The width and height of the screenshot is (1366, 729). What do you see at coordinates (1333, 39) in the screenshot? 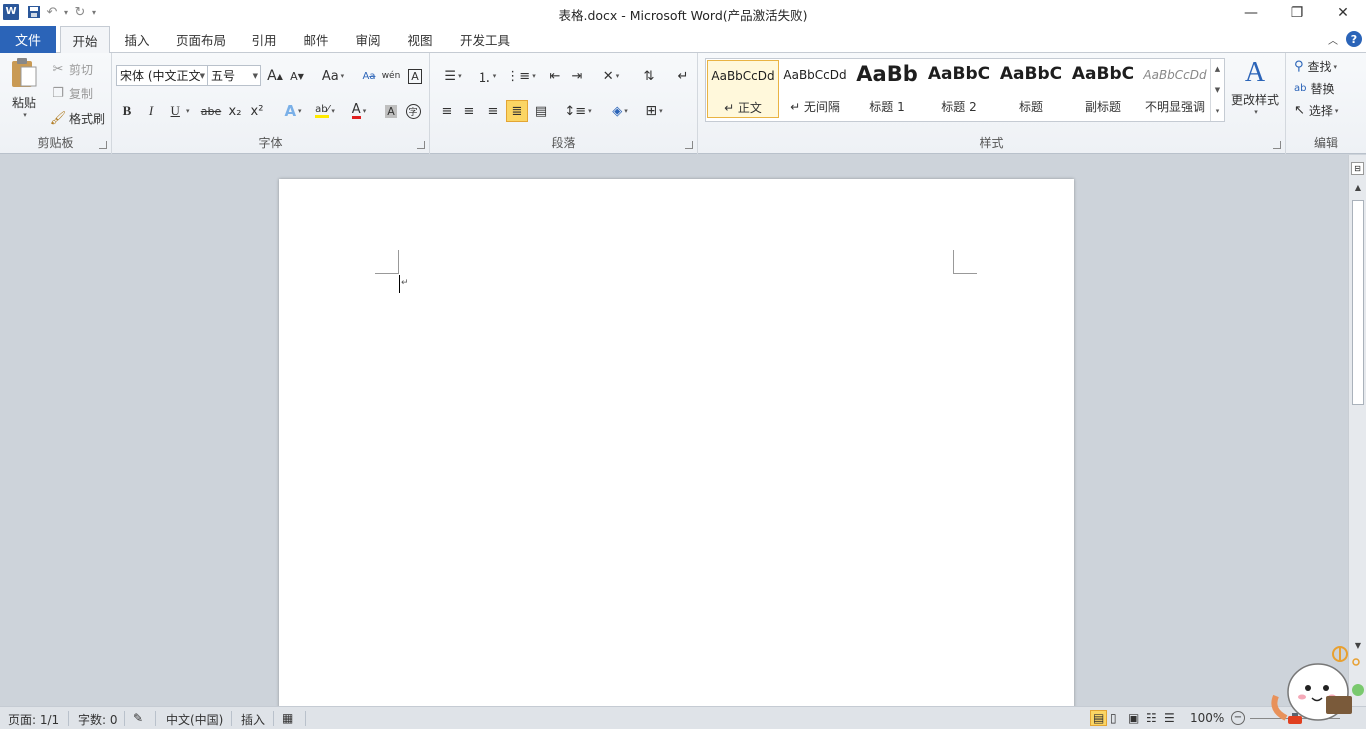
I see `collapse-ribbon-icon: ︿` at bounding box center [1333, 39].